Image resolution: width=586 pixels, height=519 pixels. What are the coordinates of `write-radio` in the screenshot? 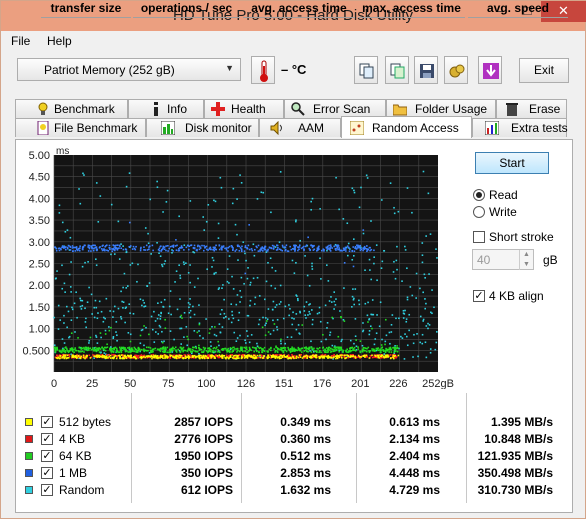 It's located at (479, 212).